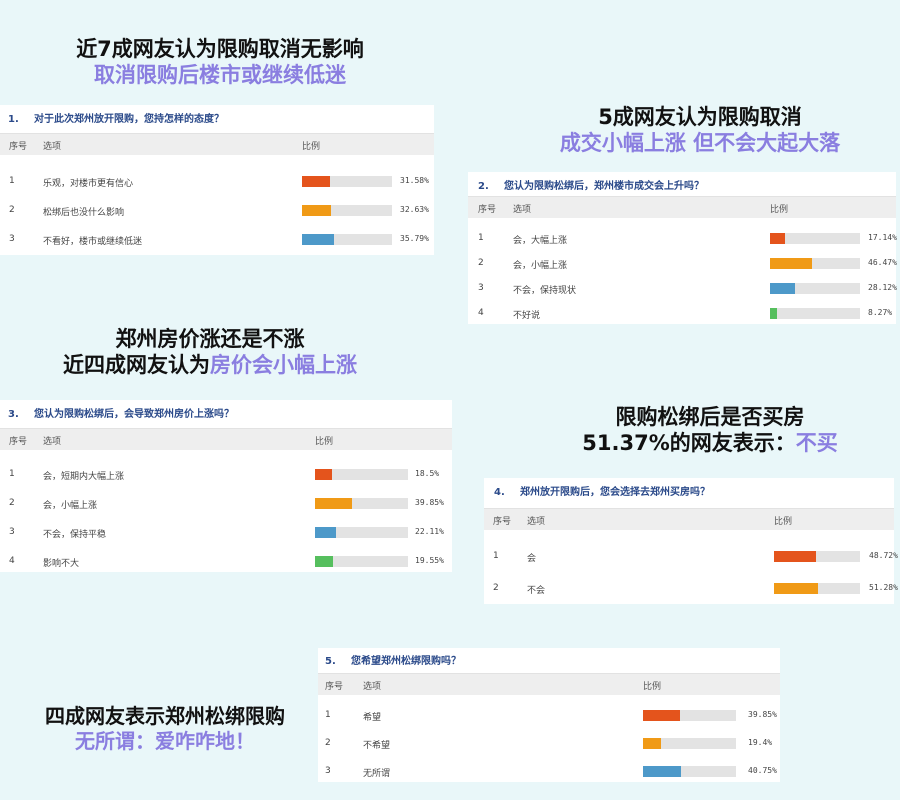 This screenshot has width=900, height=800. What do you see at coordinates (377, 774) in the screenshot?
I see `row-option-label: 无所谓` at bounding box center [377, 774].